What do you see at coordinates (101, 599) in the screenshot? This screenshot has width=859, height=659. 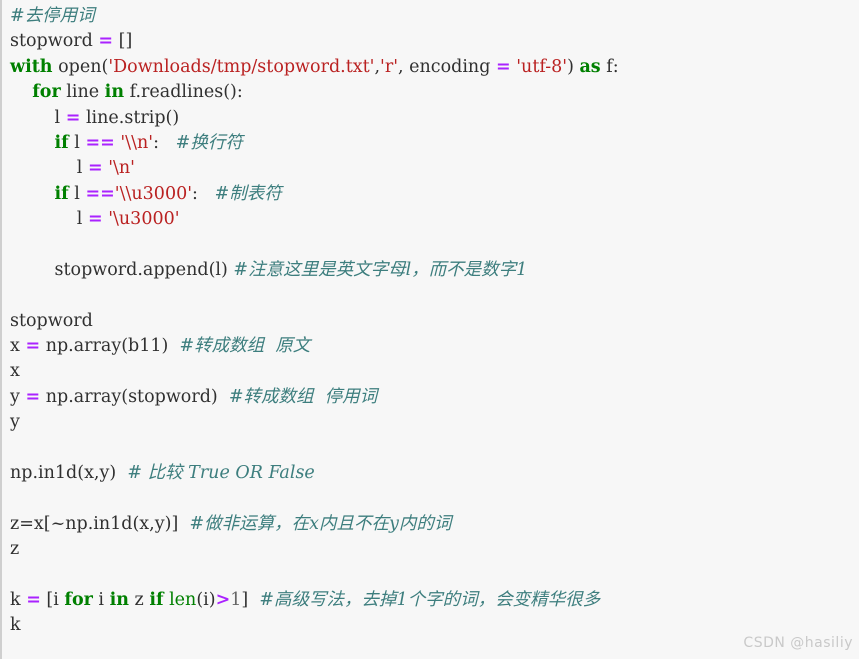 I see `token-space: i` at bounding box center [101, 599].